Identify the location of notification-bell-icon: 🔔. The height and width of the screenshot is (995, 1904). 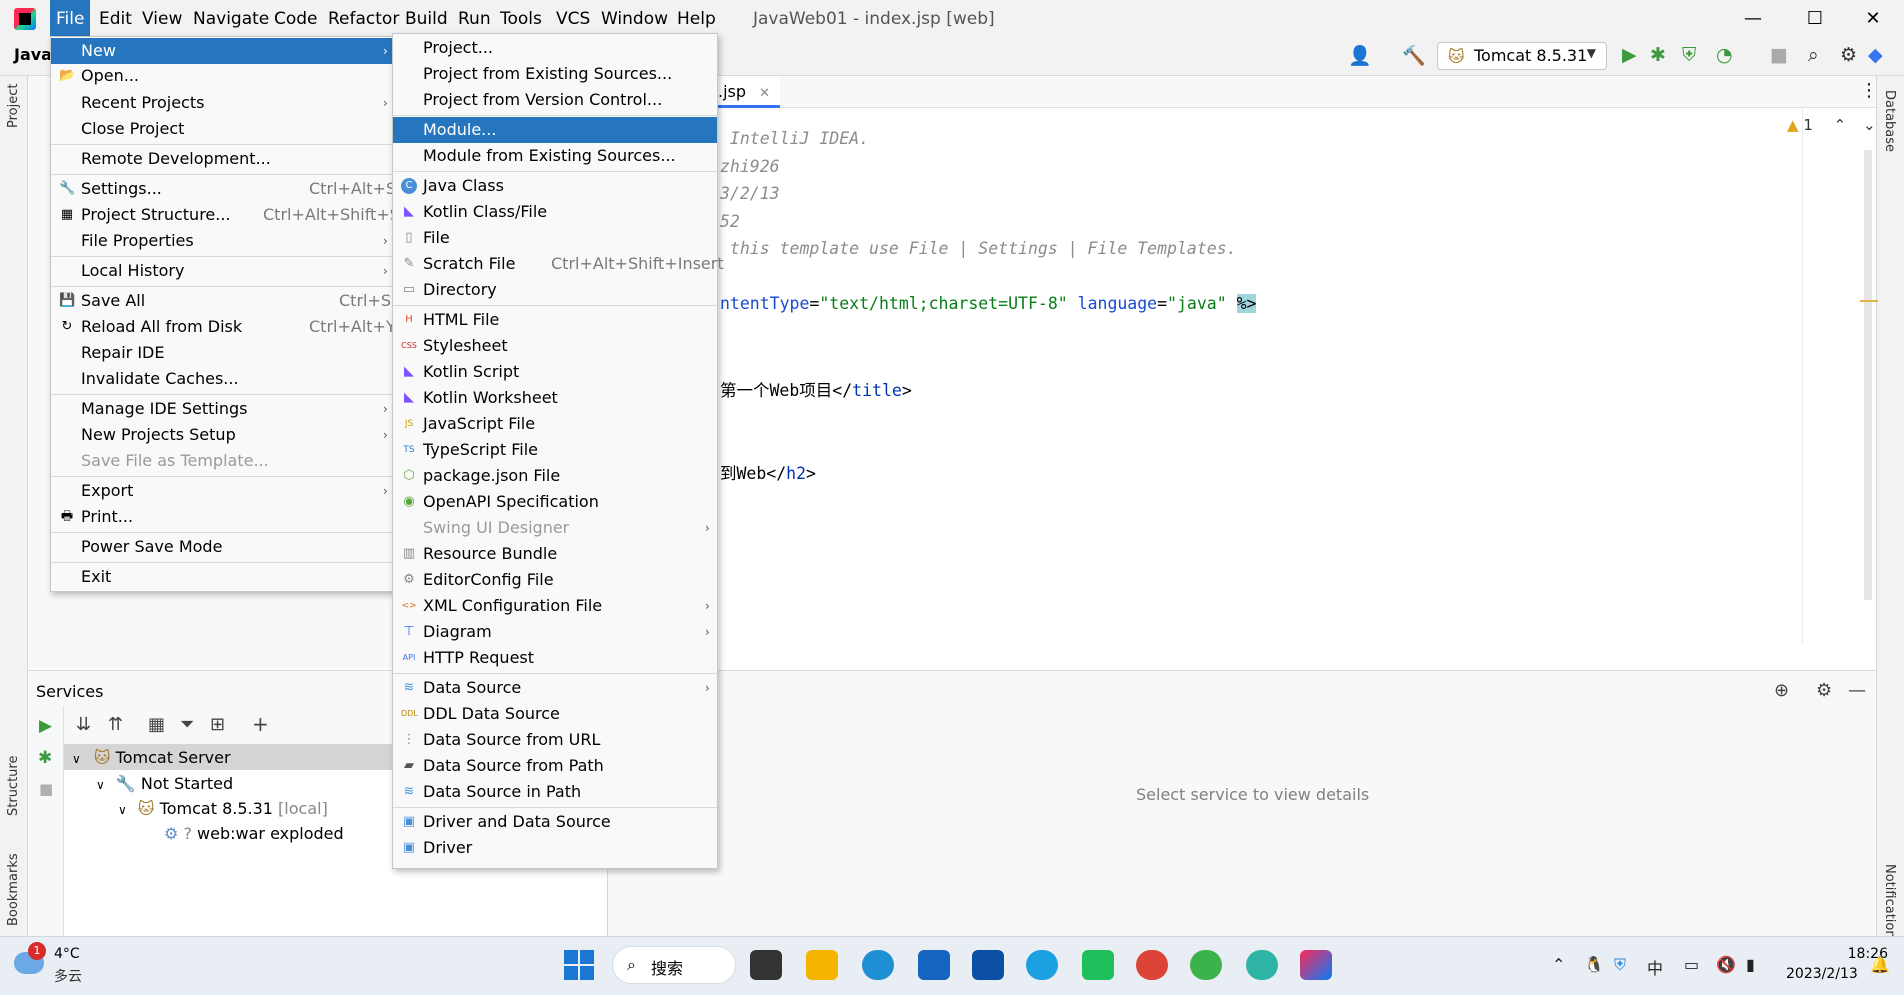
(1880, 964).